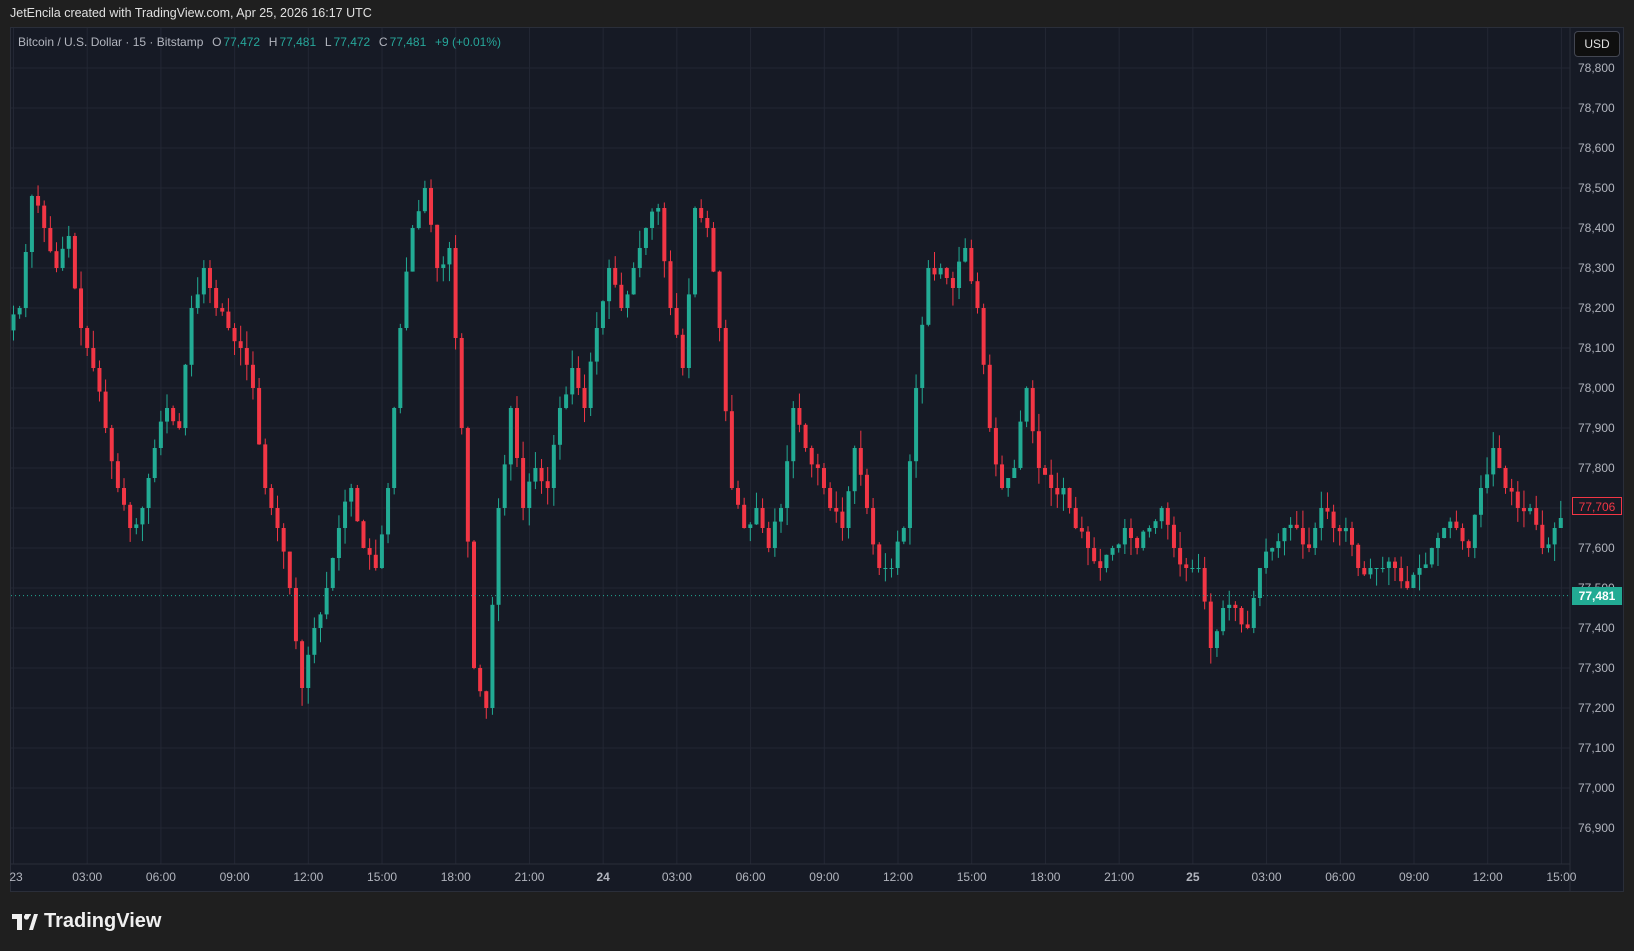  What do you see at coordinates (1596, 228) in the screenshot?
I see `price-axis-label: 78,400` at bounding box center [1596, 228].